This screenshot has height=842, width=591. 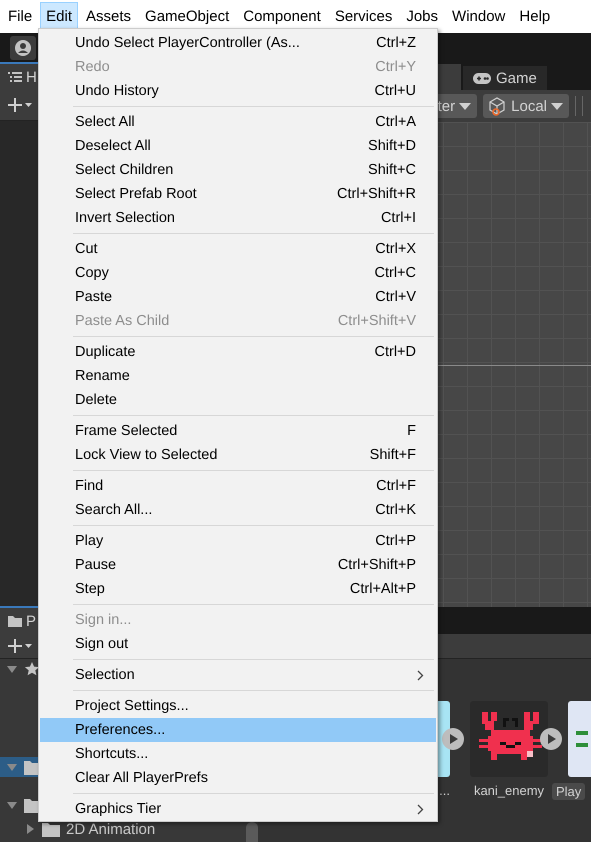 What do you see at coordinates (238, 352) in the screenshot?
I see `menu-item: Duplicate Ctrl+D` at bounding box center [238, 352].